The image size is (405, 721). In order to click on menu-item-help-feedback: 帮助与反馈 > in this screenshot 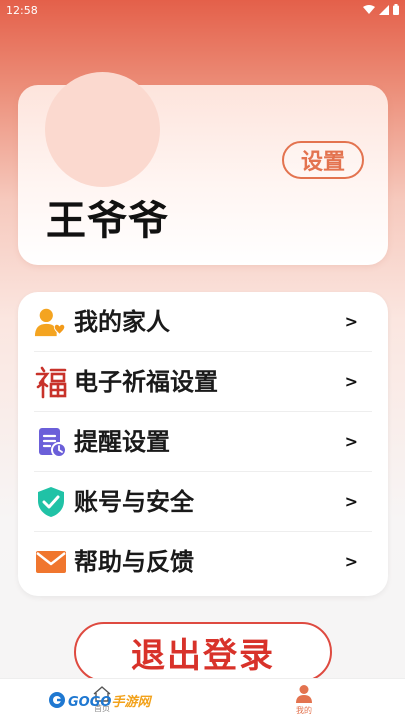, I will do `click(203, 562)`.